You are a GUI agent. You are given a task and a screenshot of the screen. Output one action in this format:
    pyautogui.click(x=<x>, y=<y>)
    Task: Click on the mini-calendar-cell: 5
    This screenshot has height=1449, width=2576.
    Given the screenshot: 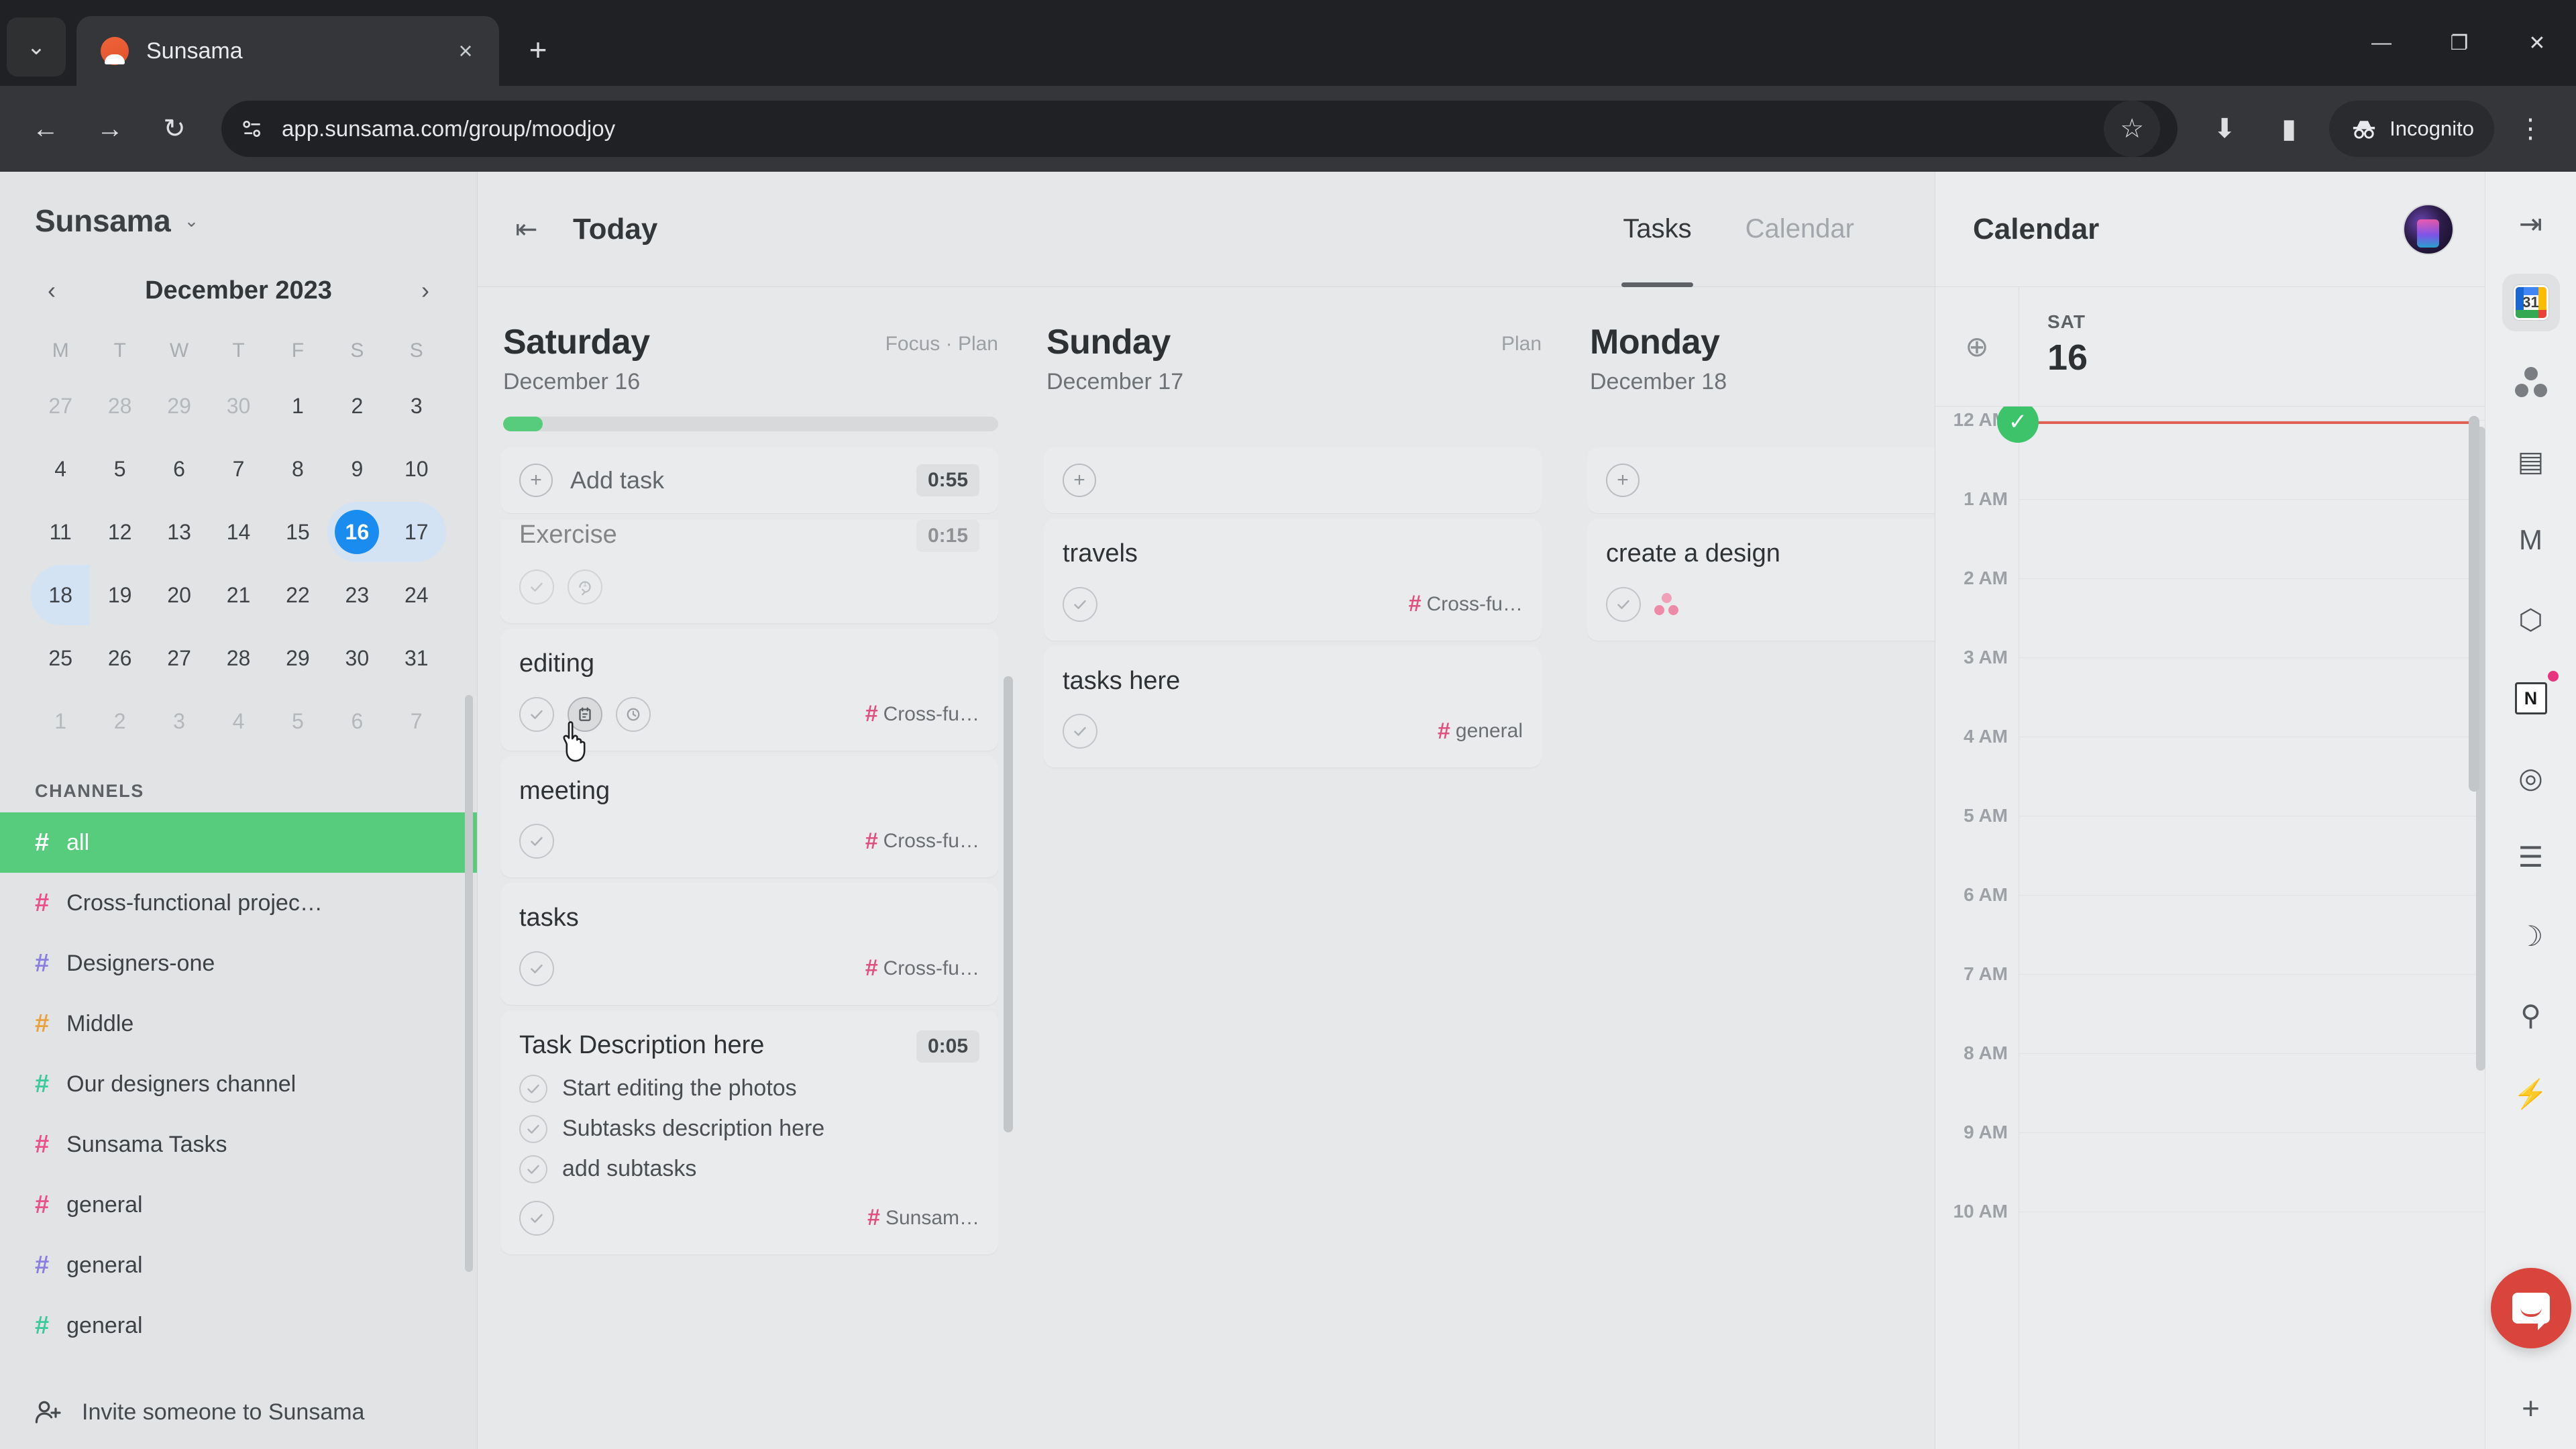 What is the action you would take?
    pyautogui.click(x=119, y=469)
    